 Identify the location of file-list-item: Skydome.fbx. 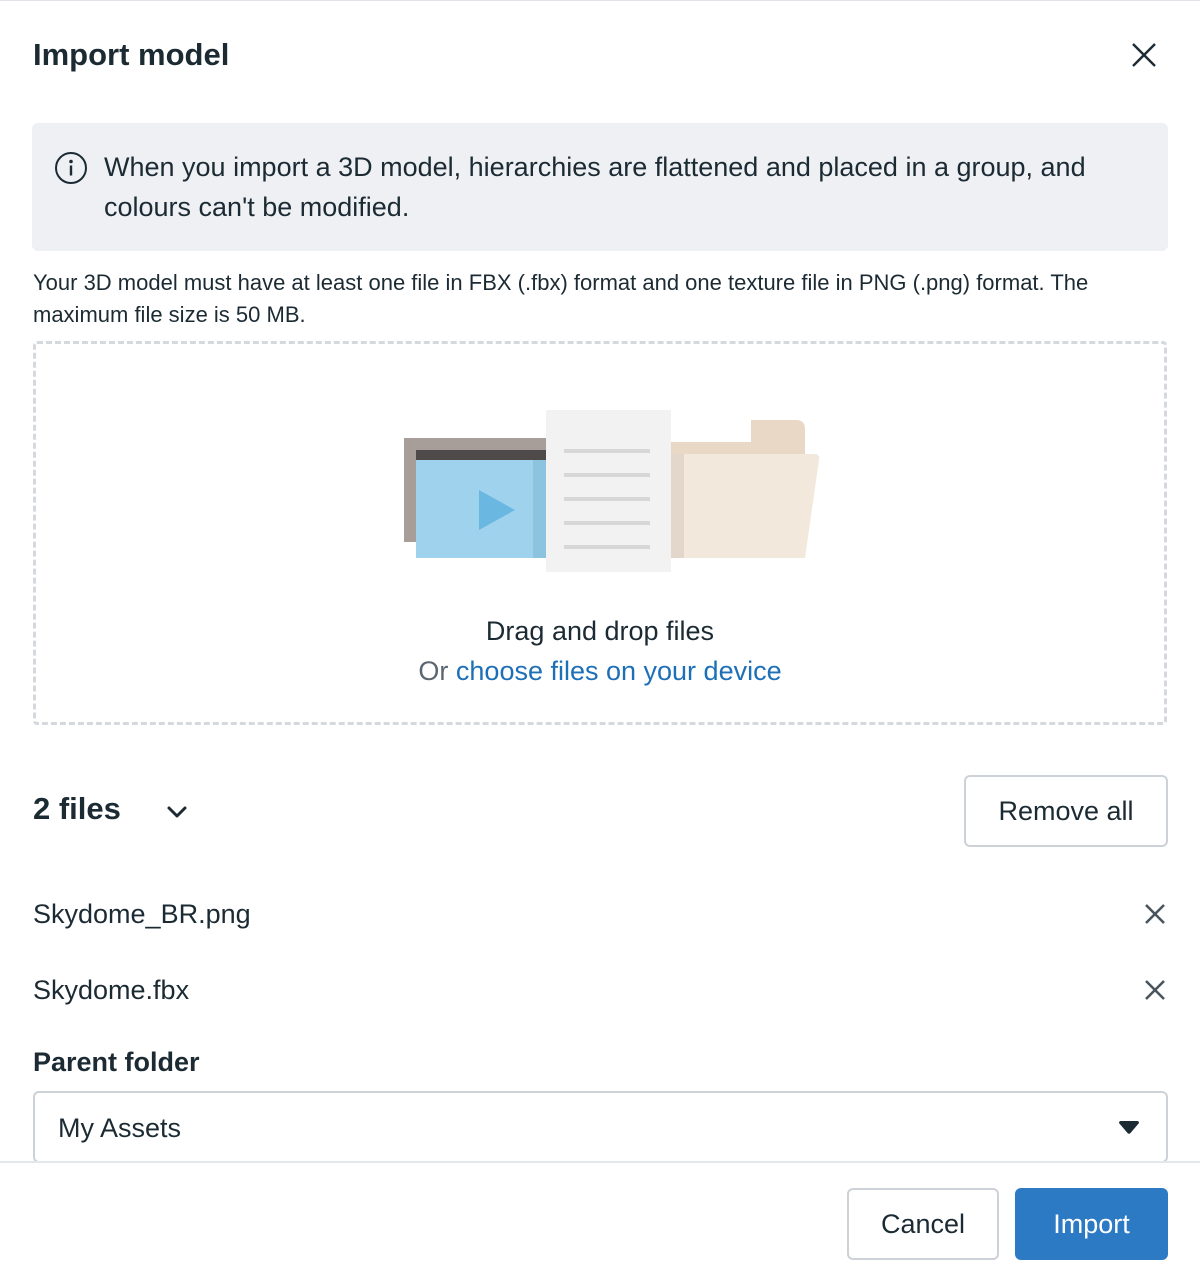
(600, 995).